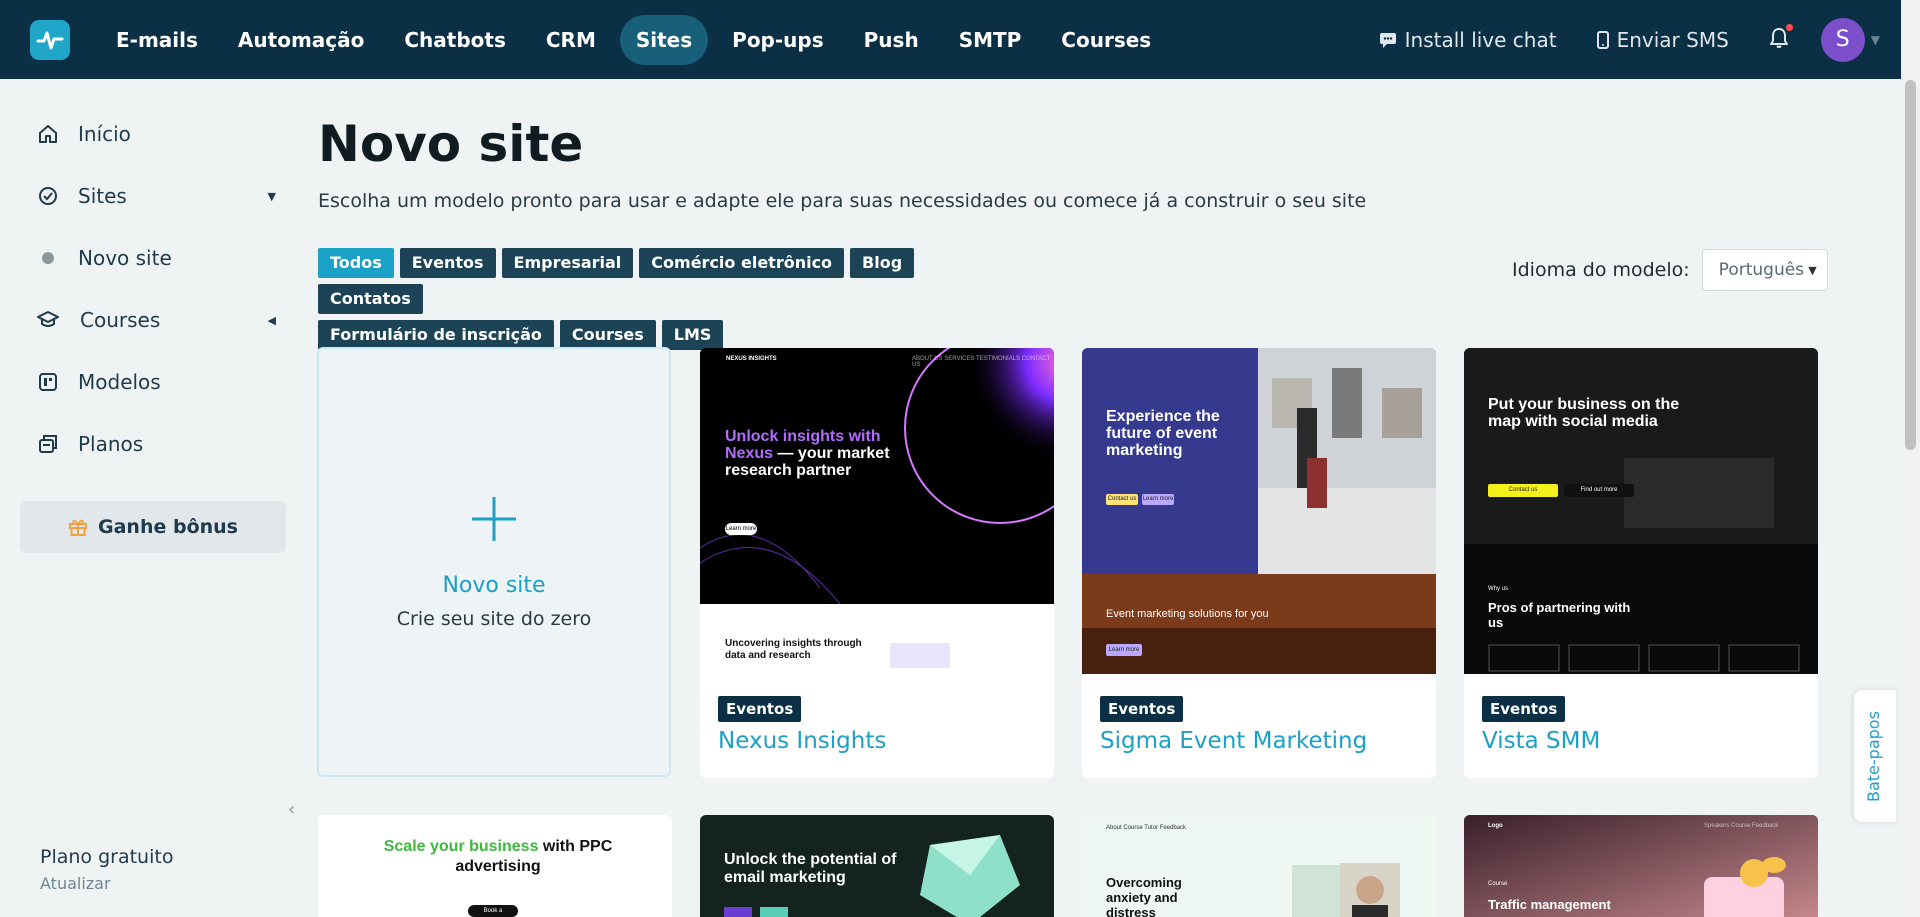  I want to click on sites-icon, so click(48, 196).